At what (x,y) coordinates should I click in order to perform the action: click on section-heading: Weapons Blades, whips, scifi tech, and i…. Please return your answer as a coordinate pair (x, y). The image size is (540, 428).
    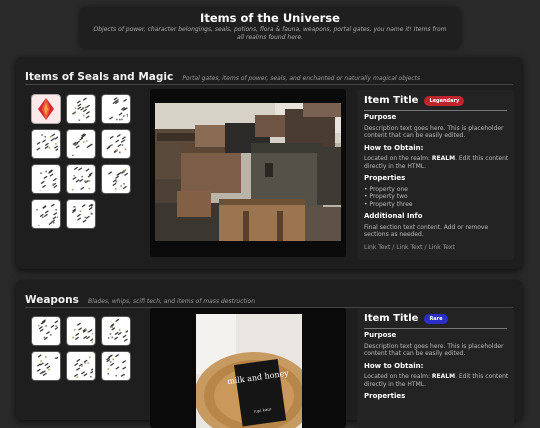
    Looking at the image, I should click on (140, 297).